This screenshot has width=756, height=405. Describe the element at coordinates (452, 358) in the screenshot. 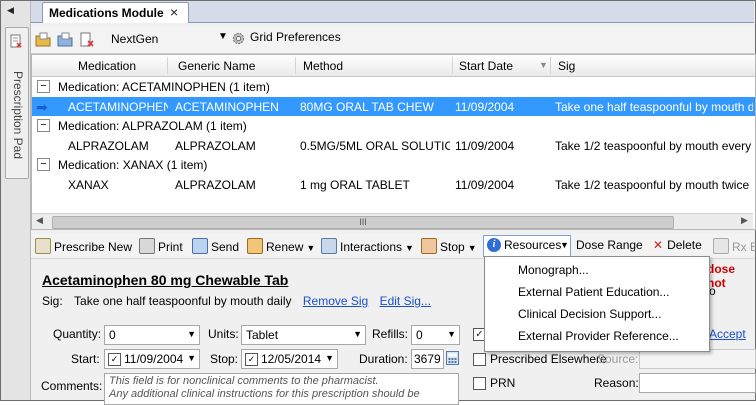

I see `calculator-icon` at that location.